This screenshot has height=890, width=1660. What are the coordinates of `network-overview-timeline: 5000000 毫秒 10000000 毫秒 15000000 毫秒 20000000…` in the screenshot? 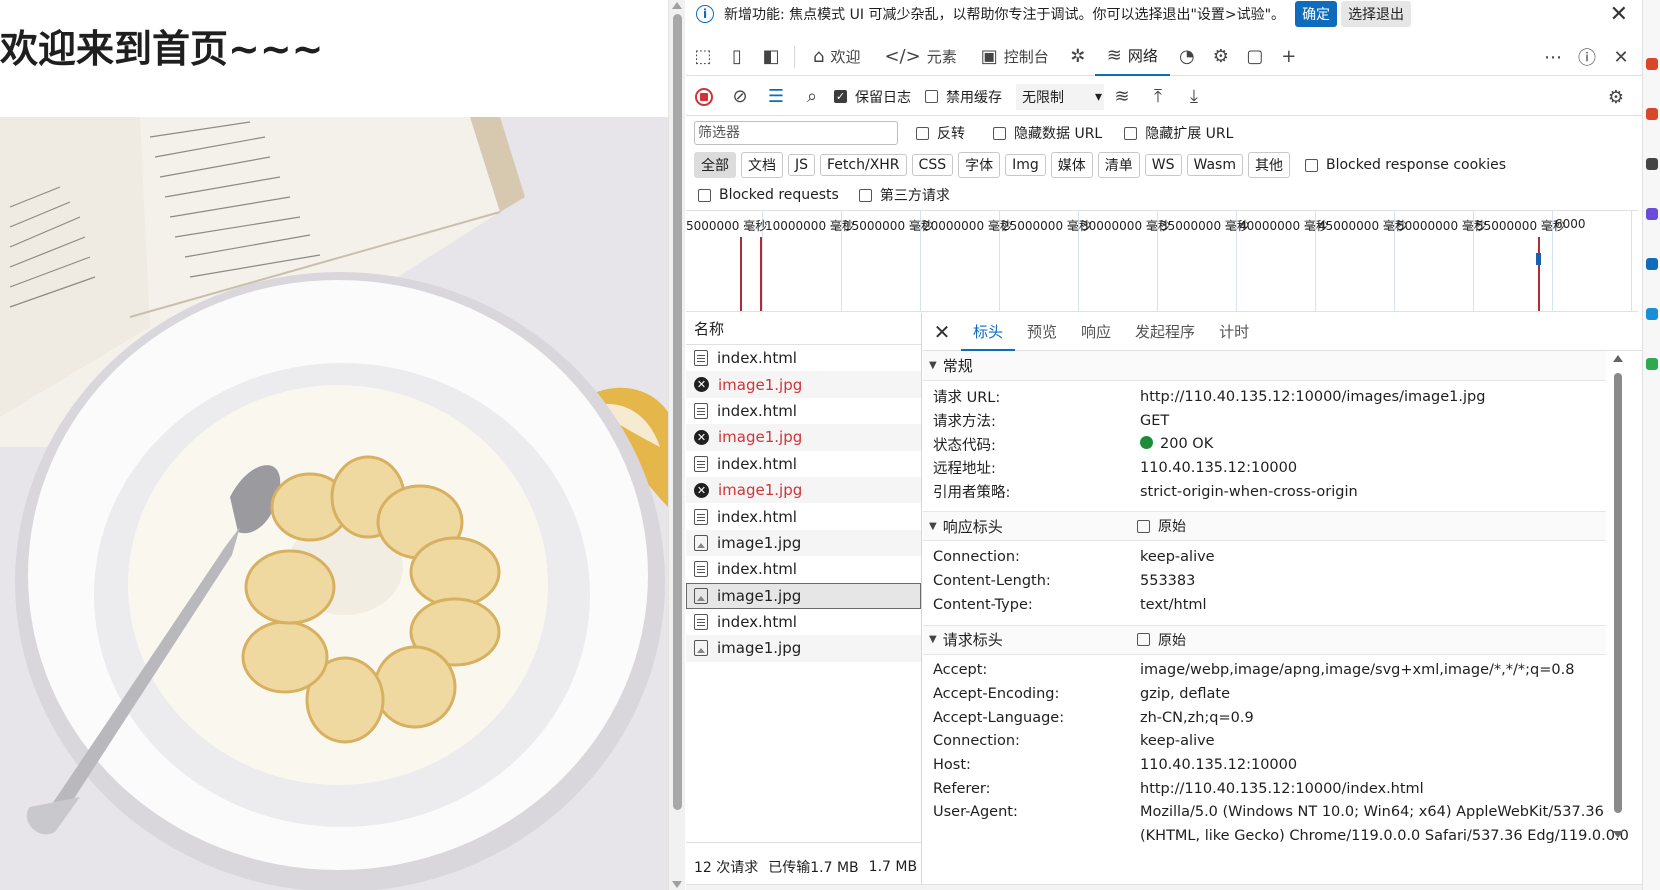 It's located at (1162, 261).